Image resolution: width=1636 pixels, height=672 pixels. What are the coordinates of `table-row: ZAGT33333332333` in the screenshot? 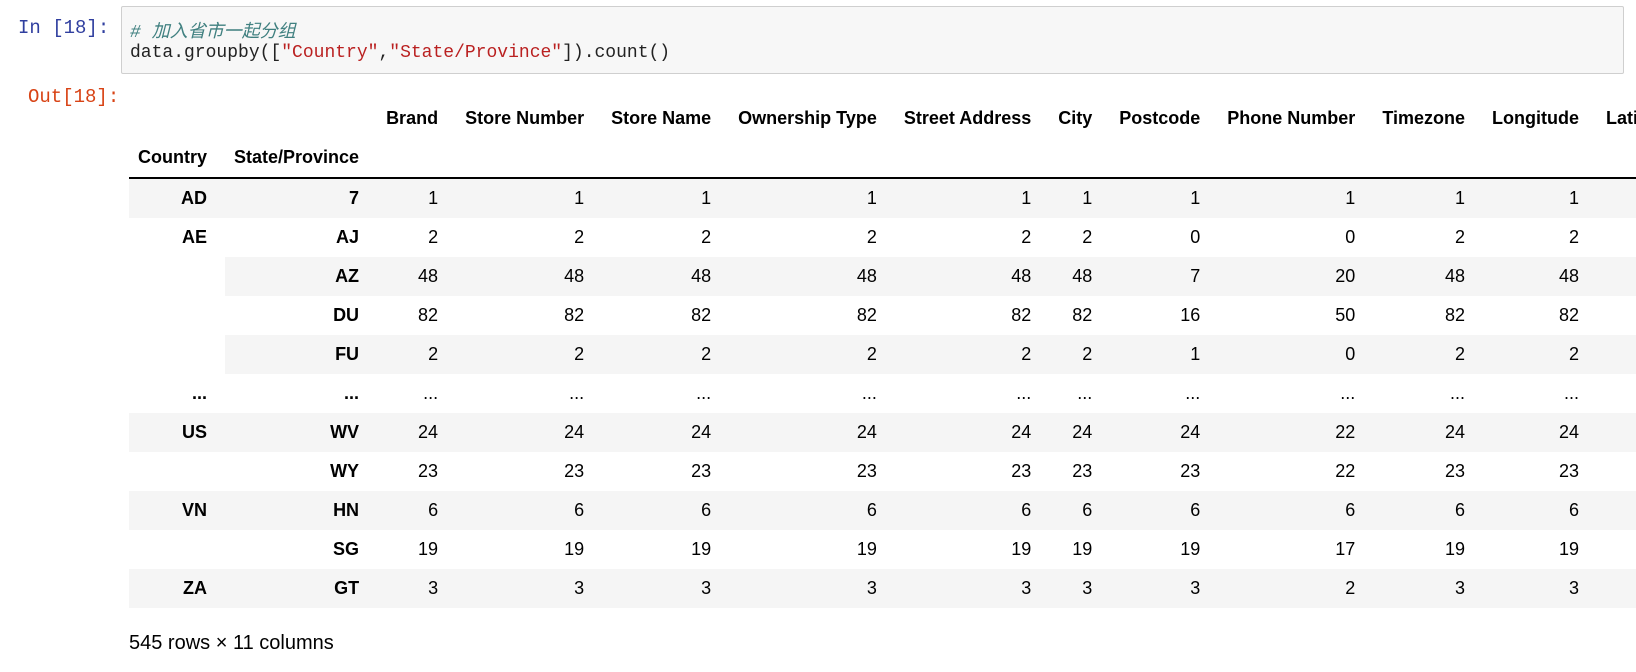 It's located at (882, 588).